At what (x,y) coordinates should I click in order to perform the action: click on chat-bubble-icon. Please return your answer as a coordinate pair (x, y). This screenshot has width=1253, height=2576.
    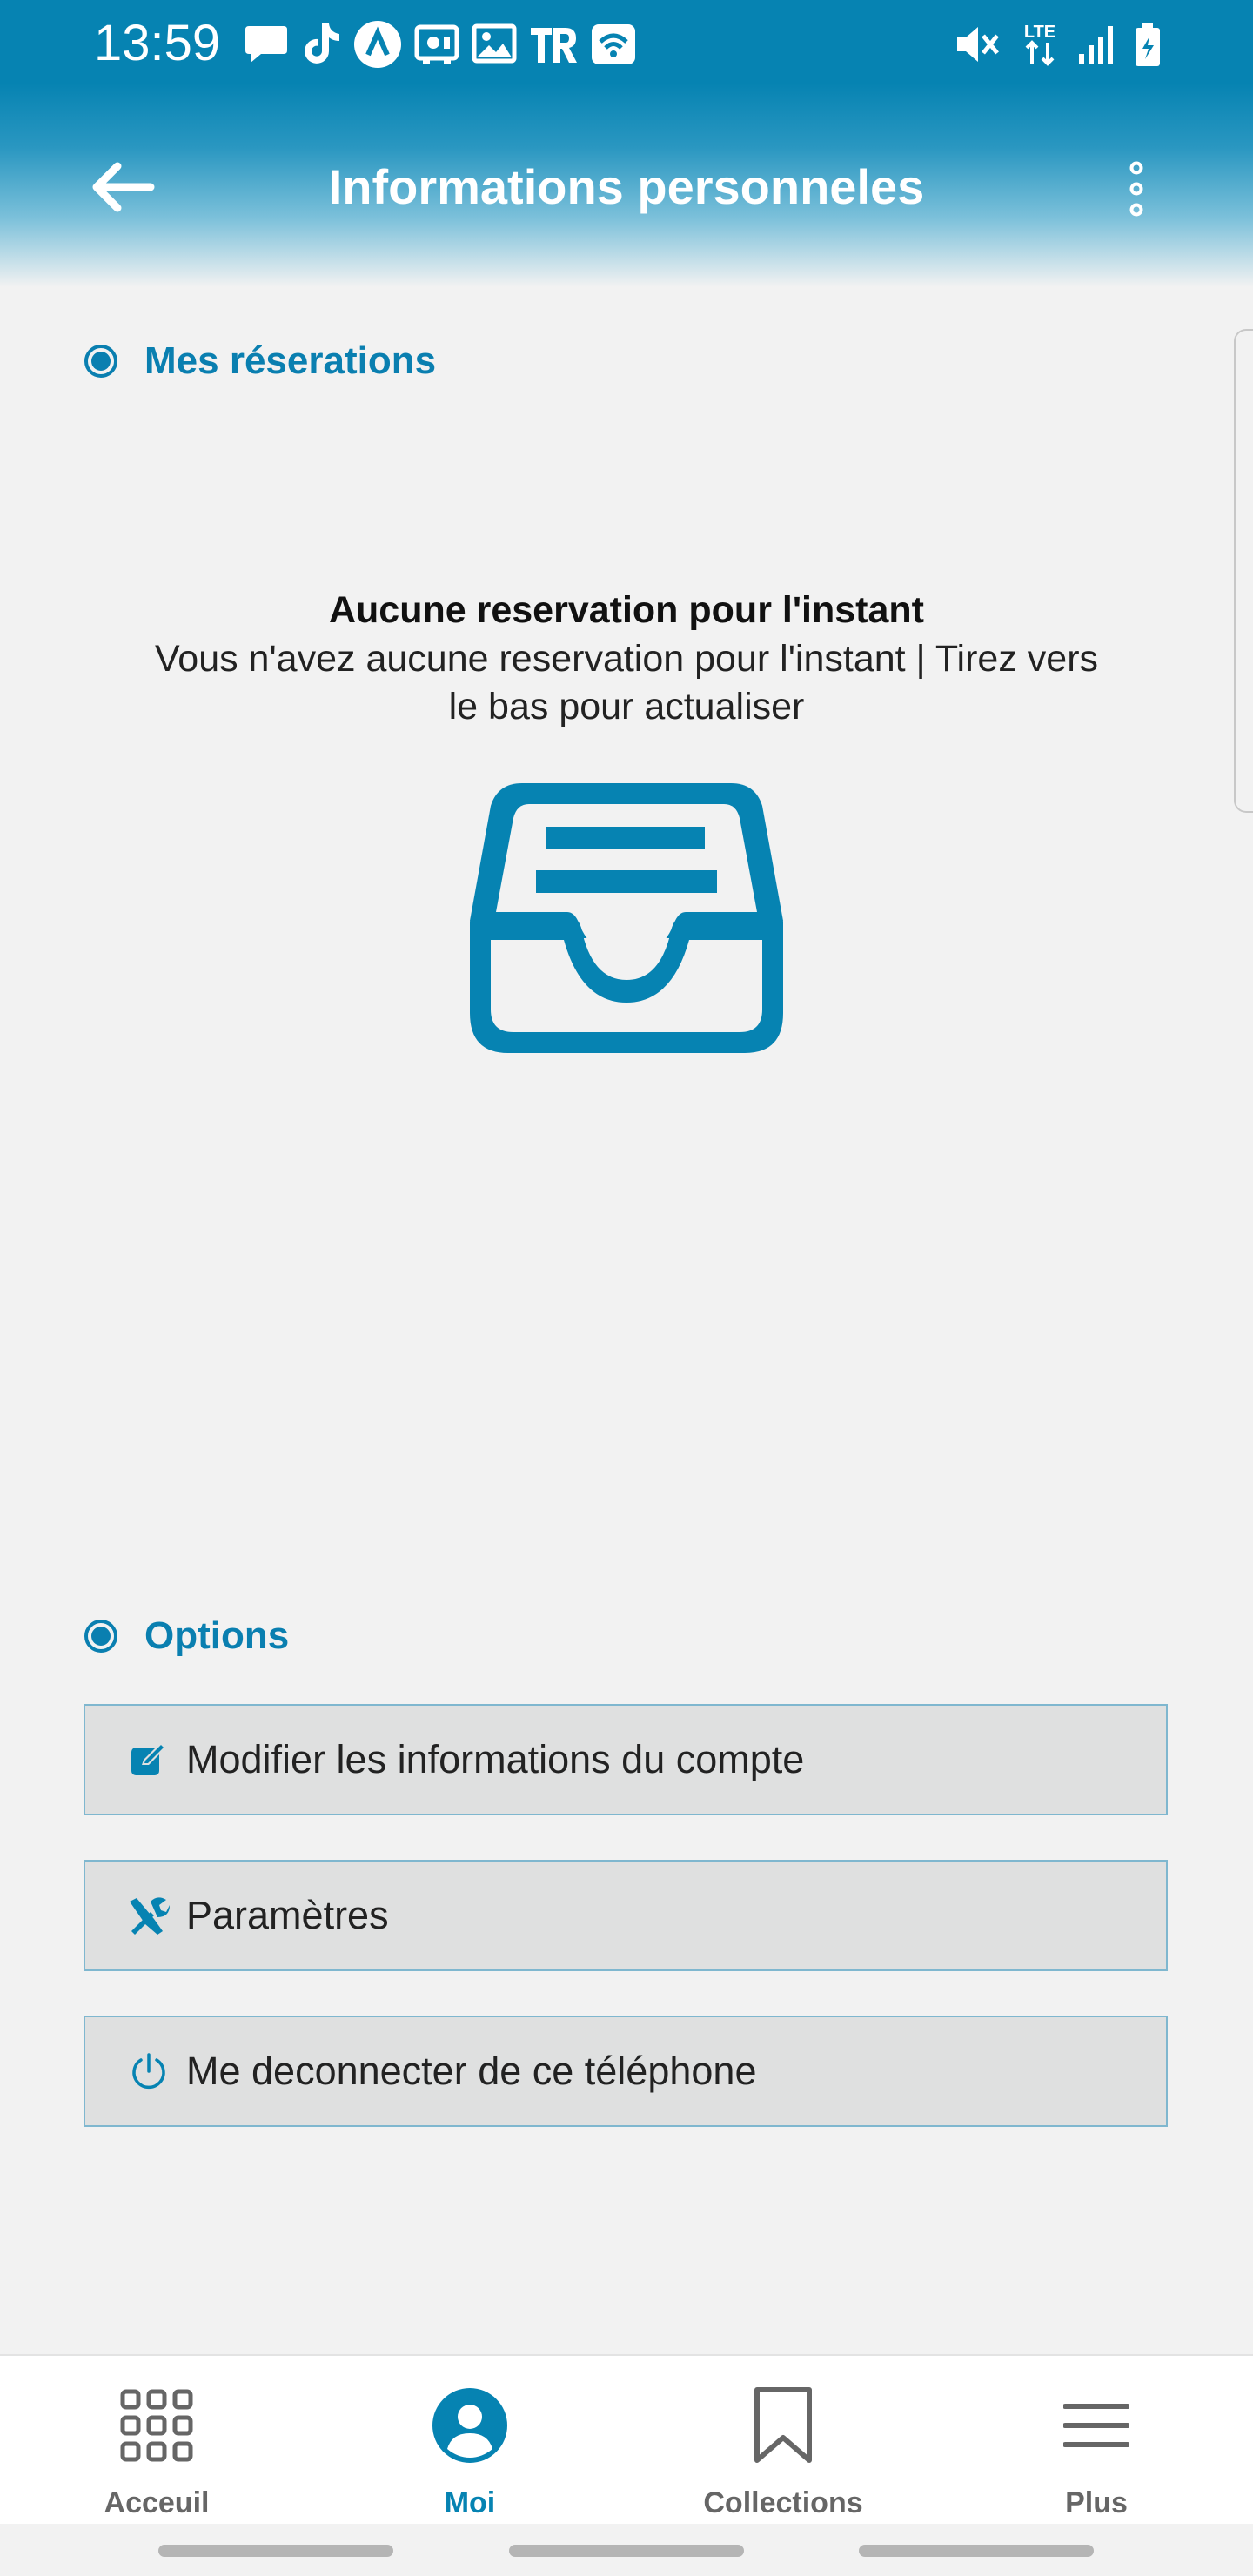
    Looking at the image, I should click on (266, 44).